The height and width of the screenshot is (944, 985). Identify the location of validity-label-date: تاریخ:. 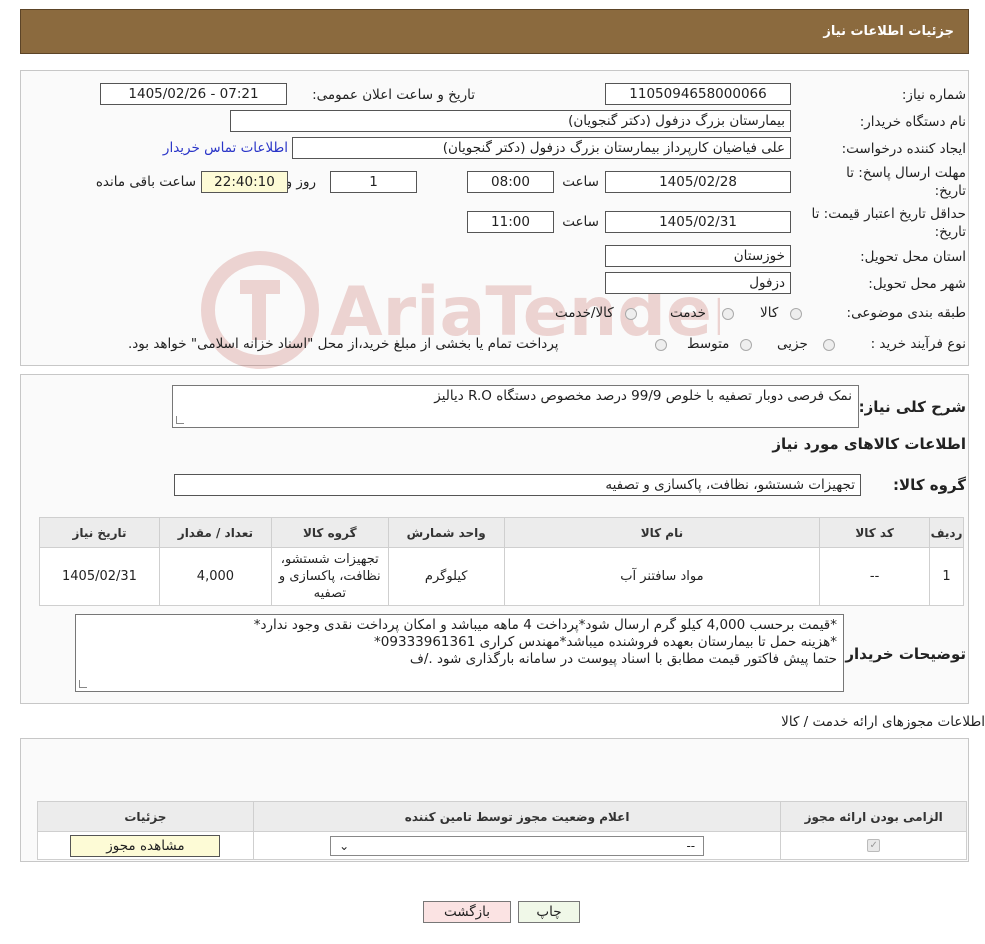
(950, 232).